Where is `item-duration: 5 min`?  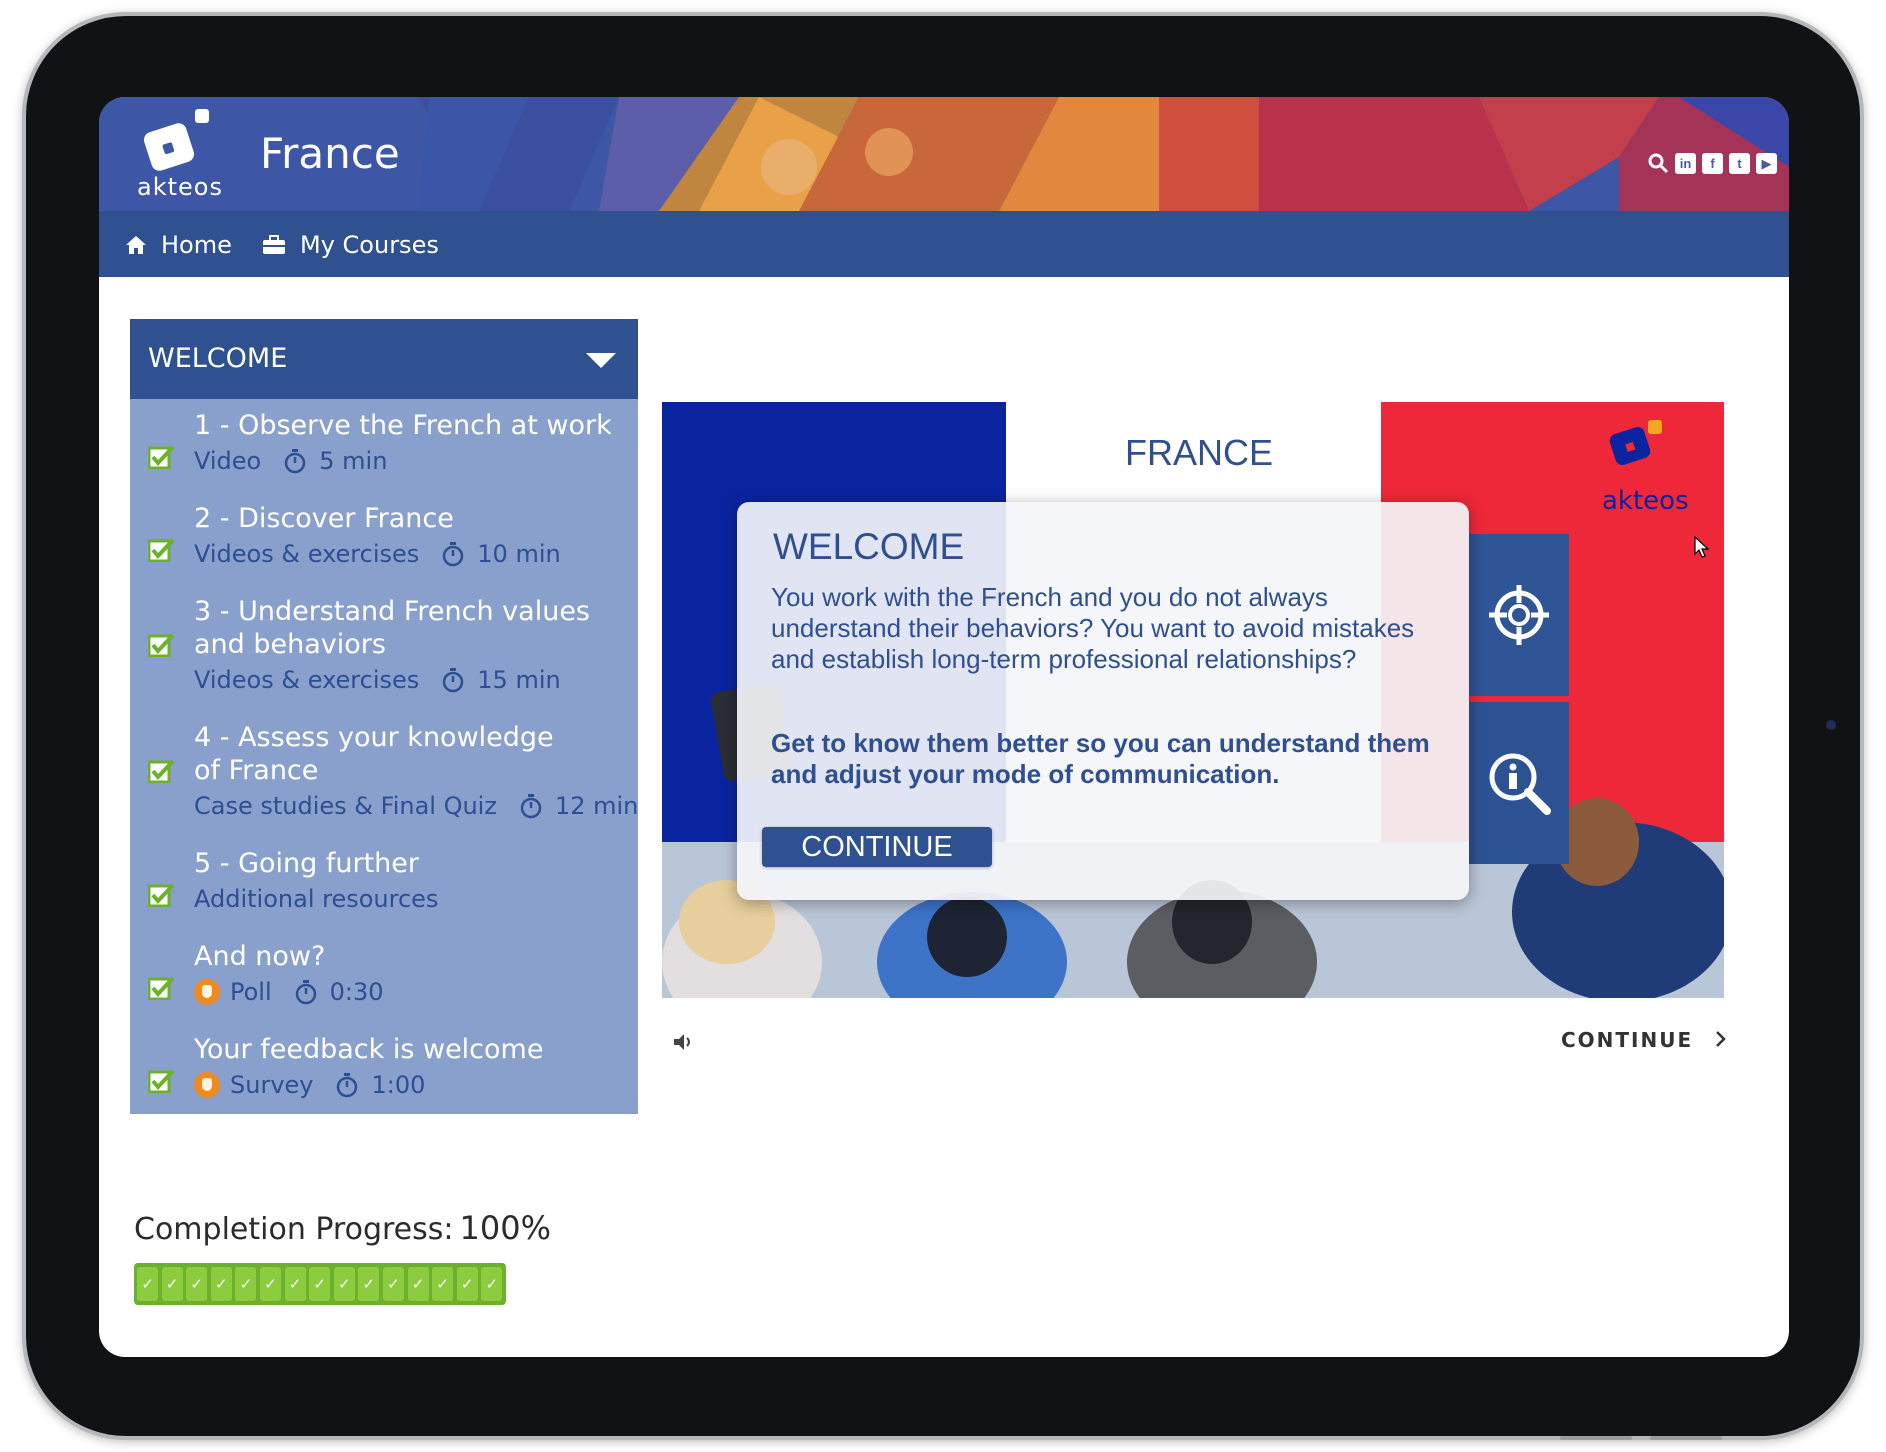
item-duration: 5 min is located at coordinates (353, 461).